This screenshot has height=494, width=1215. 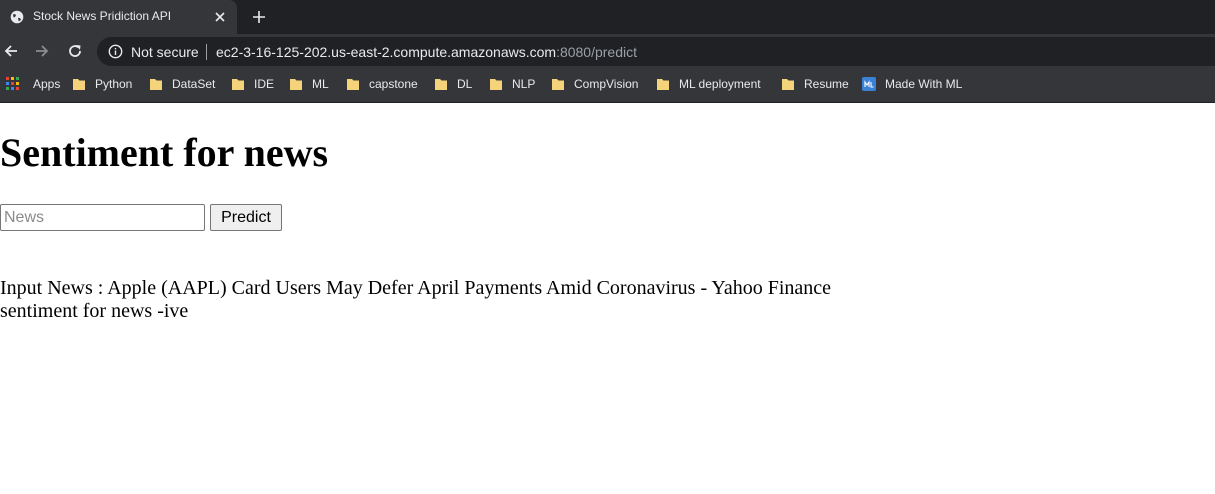 I want to click on bookmark-dl: DL, so click(x=453, y=84).